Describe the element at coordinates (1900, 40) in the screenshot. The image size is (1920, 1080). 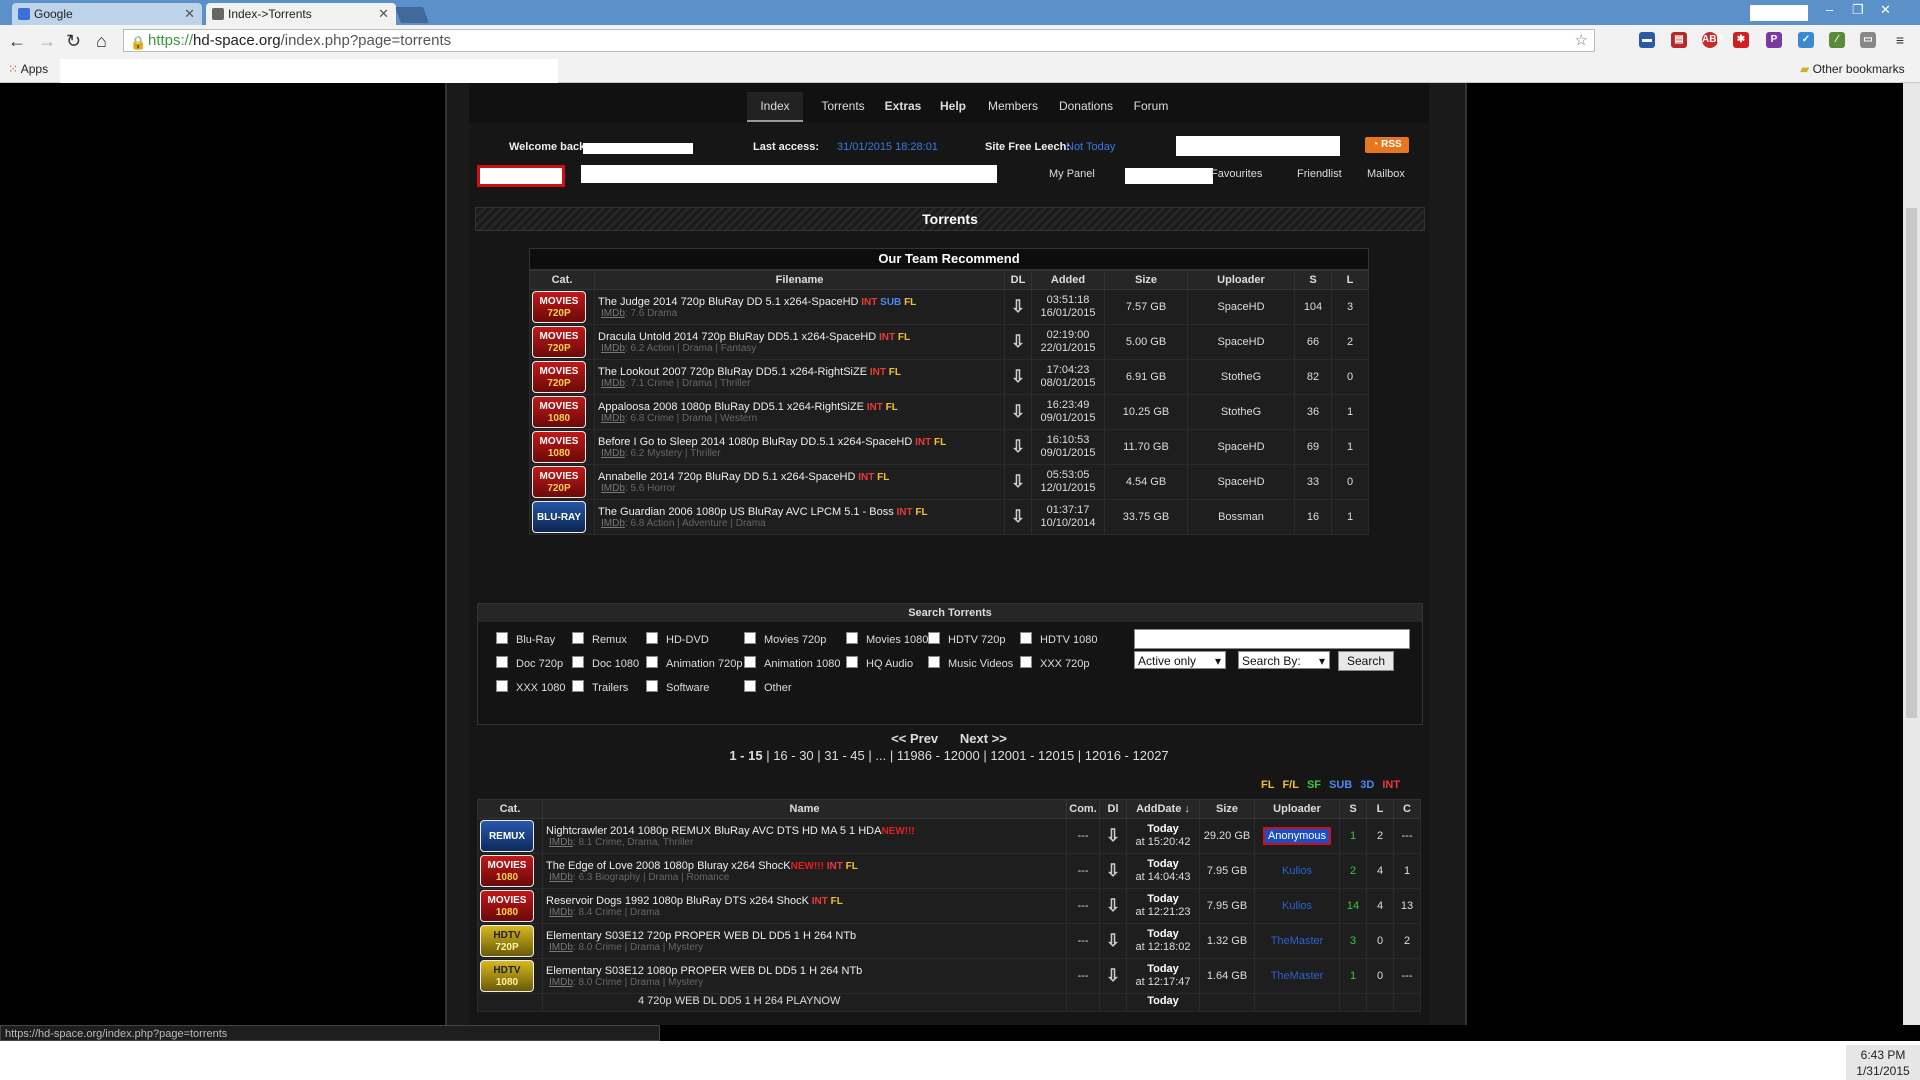
I see `menu-icon: ≡` at that location.